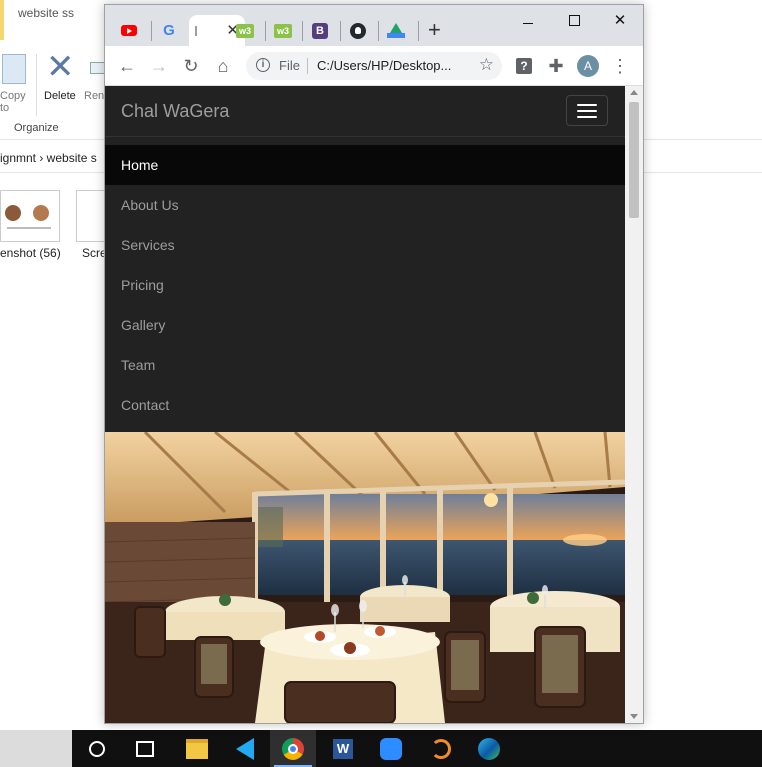 The height and width of the screenshot is (767, 762). What do you see at coordinates (199, 30) in the screenshot?
I see `loading-icon` at bounding box center [199, 30].